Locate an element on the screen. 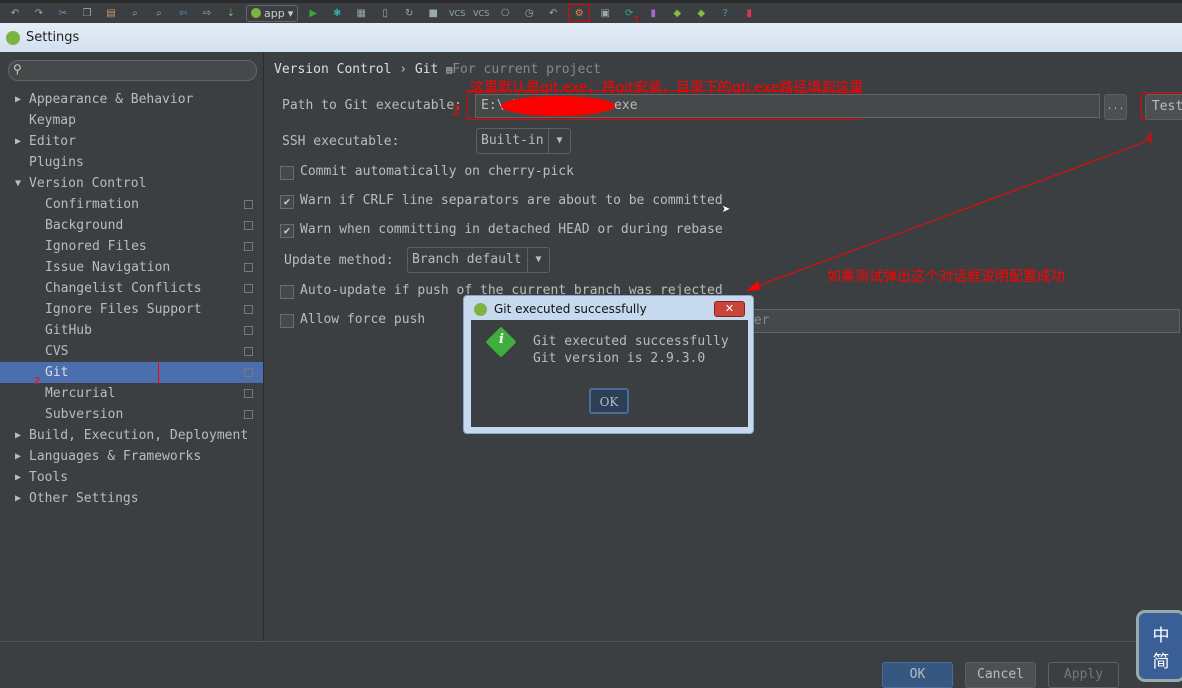 The height and width of the screenshot is (688, 1182). coverage-icon: ▦ is located at coordinates (361, 13).